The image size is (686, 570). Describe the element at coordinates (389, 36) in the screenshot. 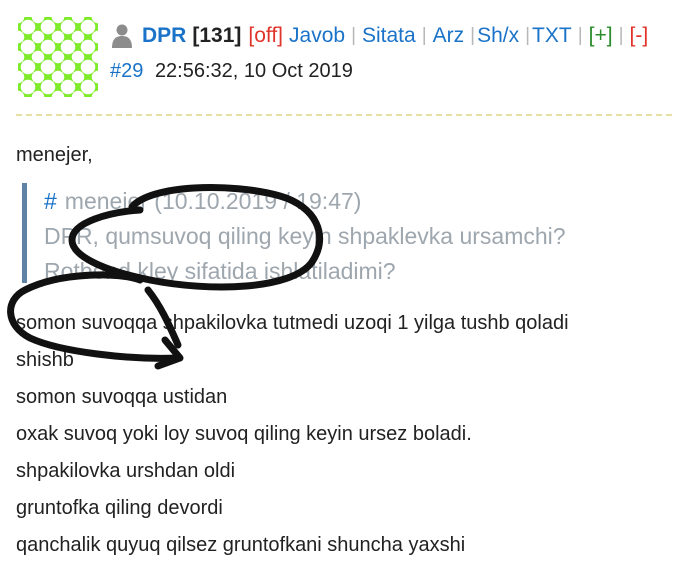

I see `quote-link: Sitata` at that location.